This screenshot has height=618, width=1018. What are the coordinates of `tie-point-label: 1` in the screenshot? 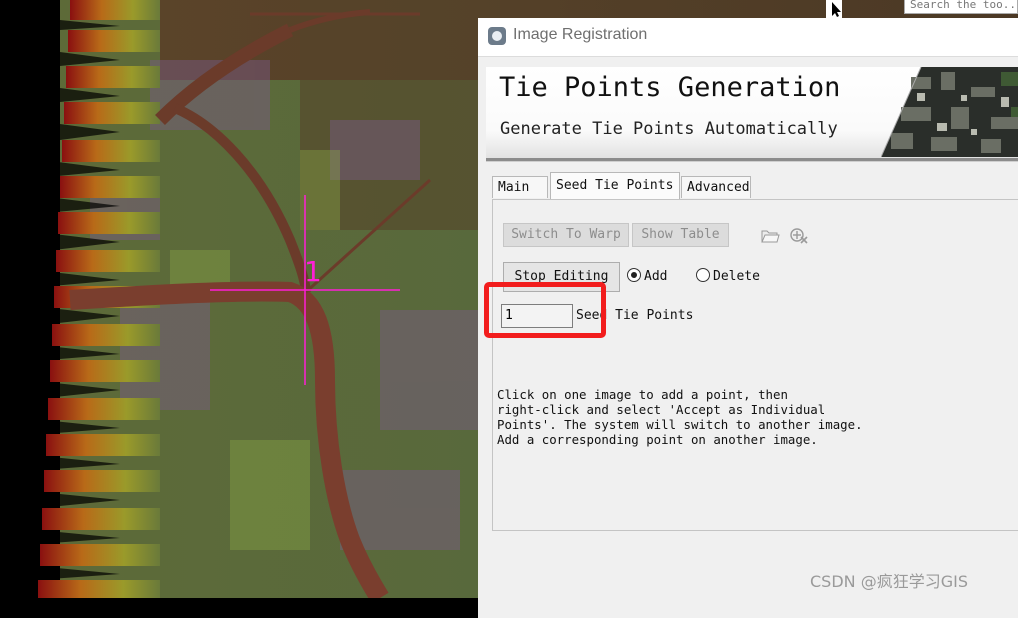 It's located at (313, 271).